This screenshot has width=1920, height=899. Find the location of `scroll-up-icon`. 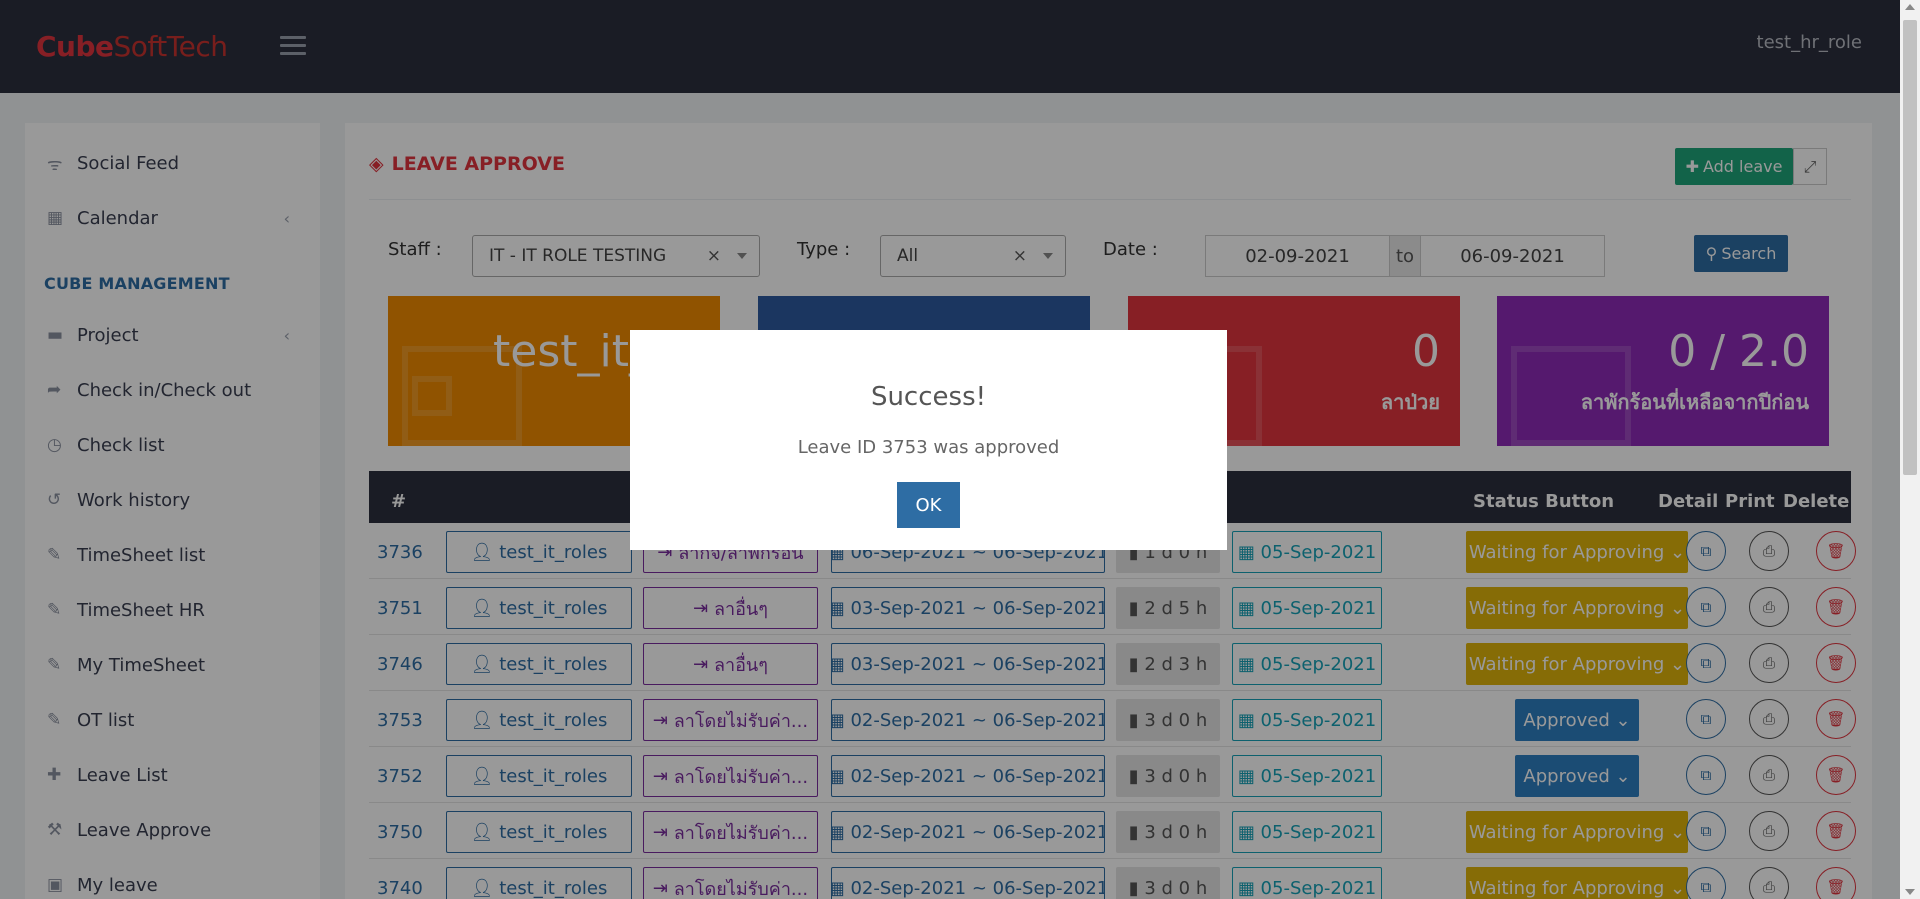

scroll-up-icon is located at coordinates (1910, 7).